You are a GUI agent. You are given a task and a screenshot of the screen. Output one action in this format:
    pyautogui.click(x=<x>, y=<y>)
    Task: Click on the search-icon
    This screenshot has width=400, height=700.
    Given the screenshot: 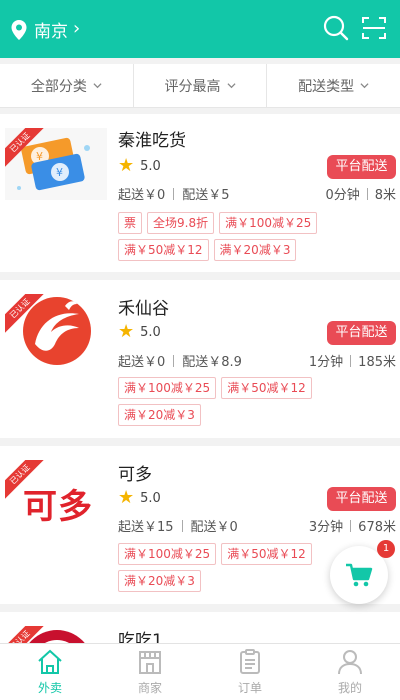 What is the action you would take?
    pyautogui.click(x=336, y=28)
    